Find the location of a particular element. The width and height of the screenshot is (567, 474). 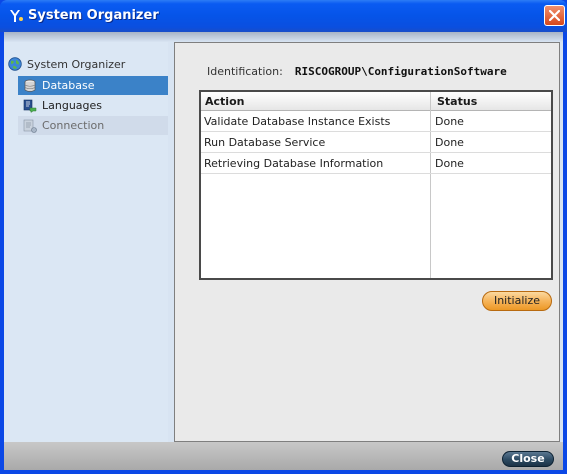

cell-action: Run Database Service is located at coordinates (265, 142).